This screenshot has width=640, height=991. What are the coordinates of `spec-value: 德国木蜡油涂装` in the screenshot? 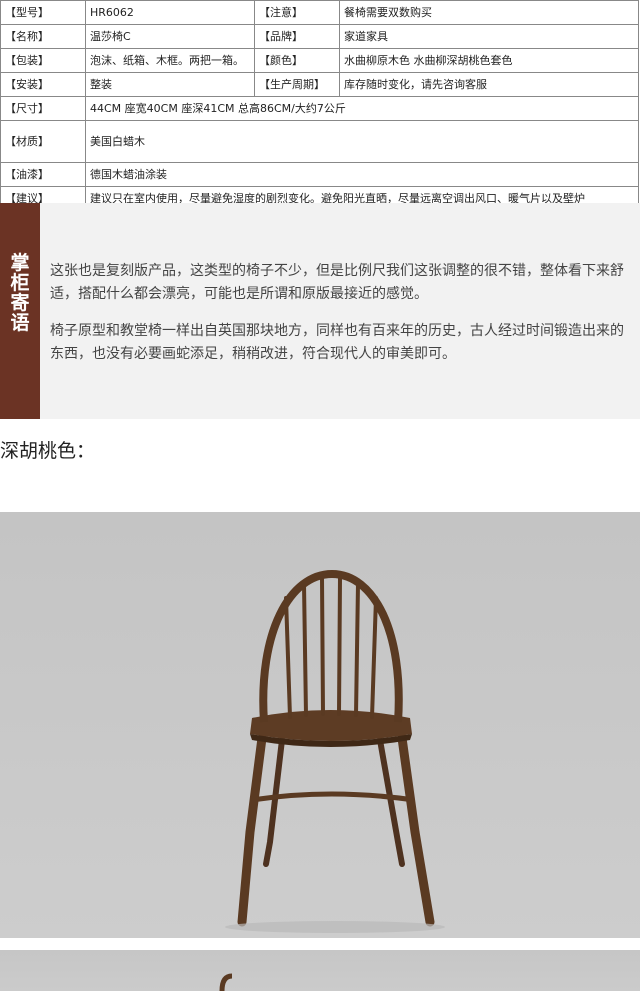 It's located at (362, 174).